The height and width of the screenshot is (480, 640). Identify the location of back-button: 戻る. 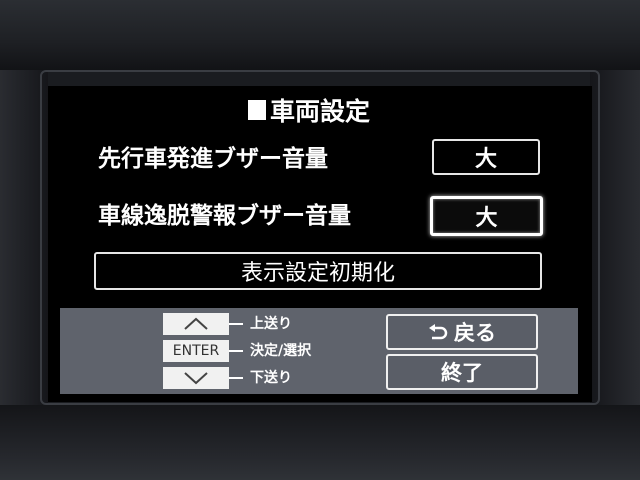
(462, 332).